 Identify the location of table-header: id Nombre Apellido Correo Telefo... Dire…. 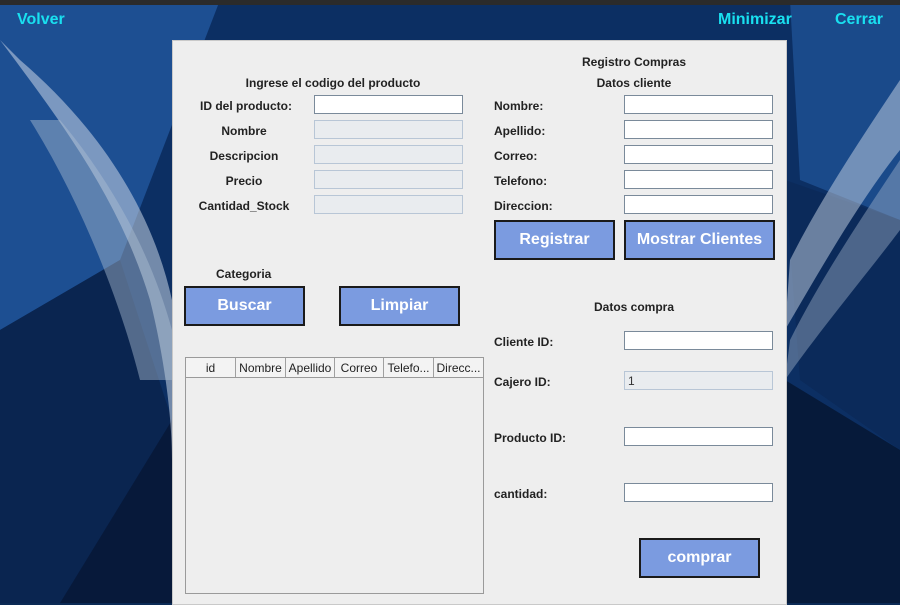
(334, 368).